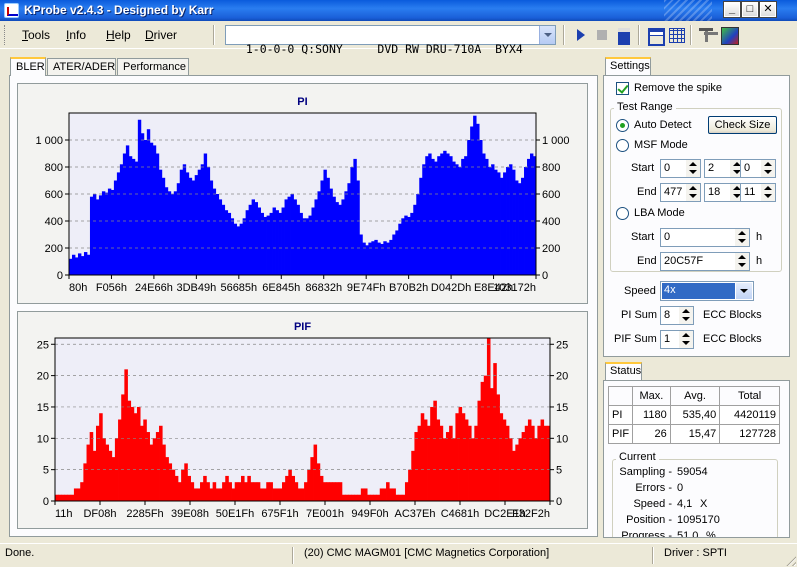 This screenshot has height=567, width=797. I want to click on menu-grip, so click(5, 35).